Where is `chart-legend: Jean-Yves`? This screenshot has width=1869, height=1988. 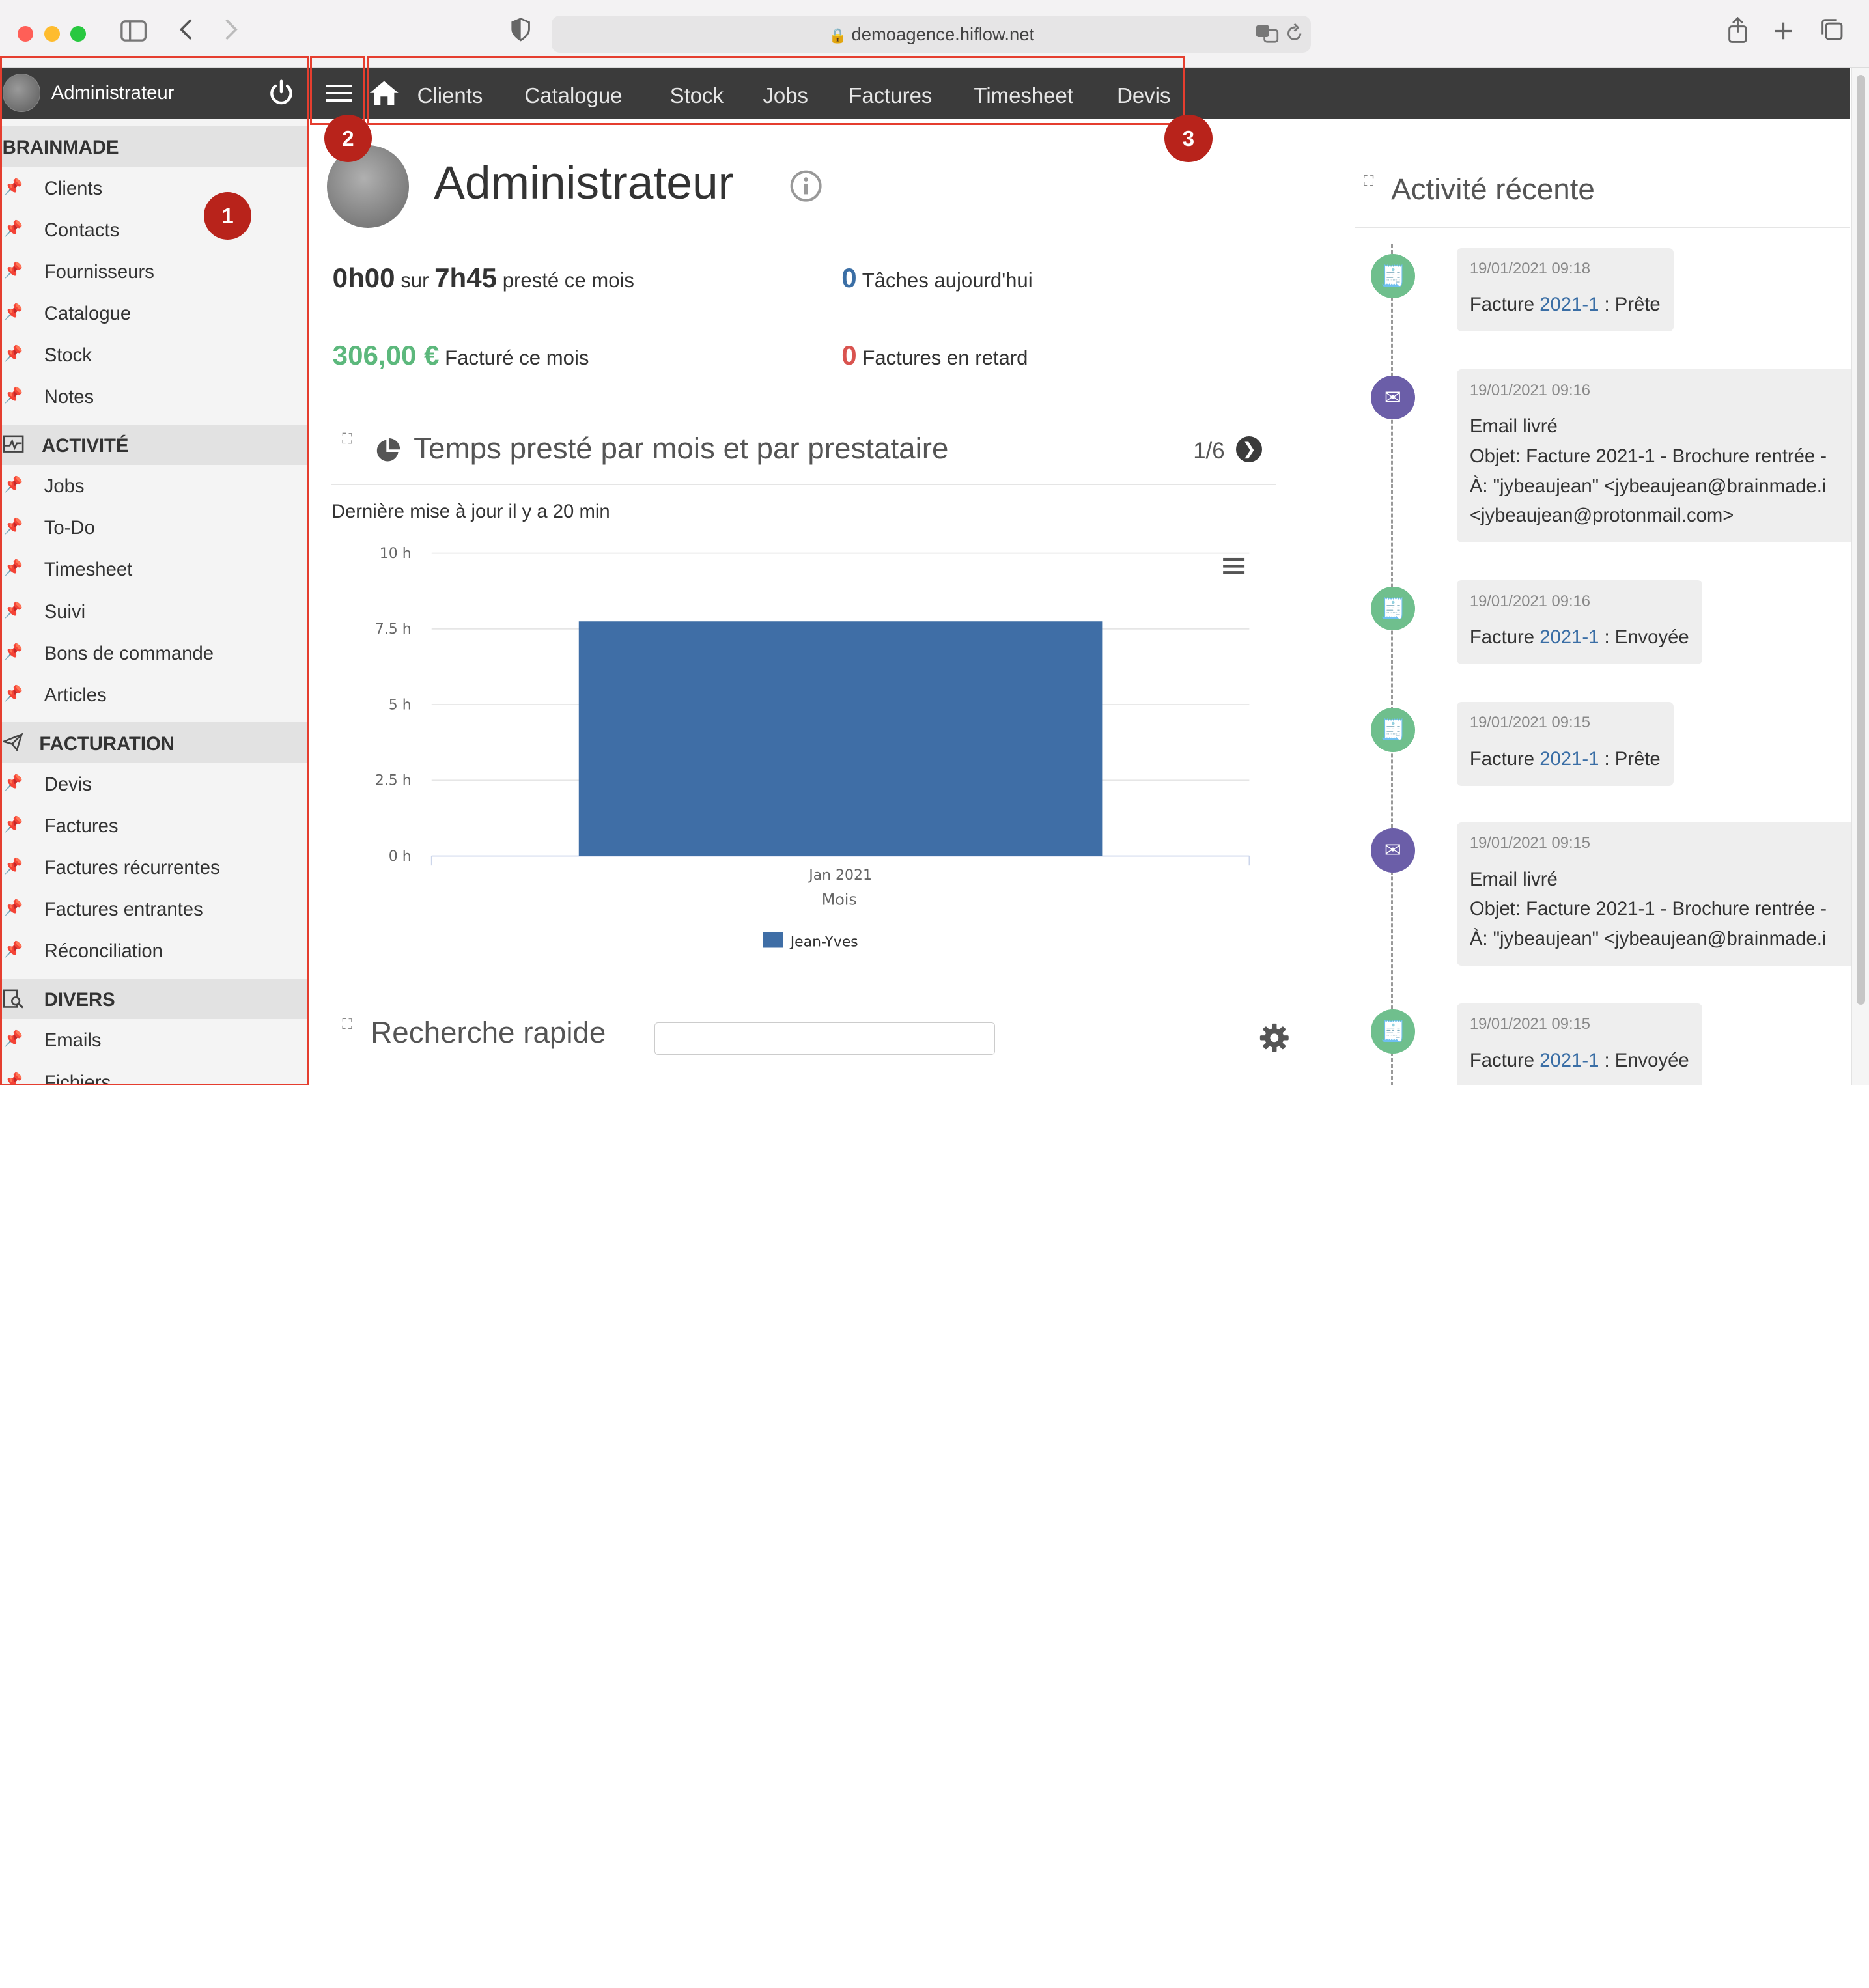 chart-legend: Jean-Yves is located at coordinates (810, 941).